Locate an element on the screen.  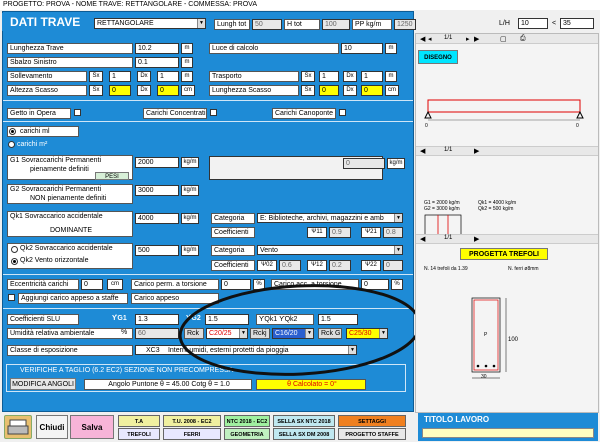
qk2-accidentale-radio is located at coordinates (14, 249).